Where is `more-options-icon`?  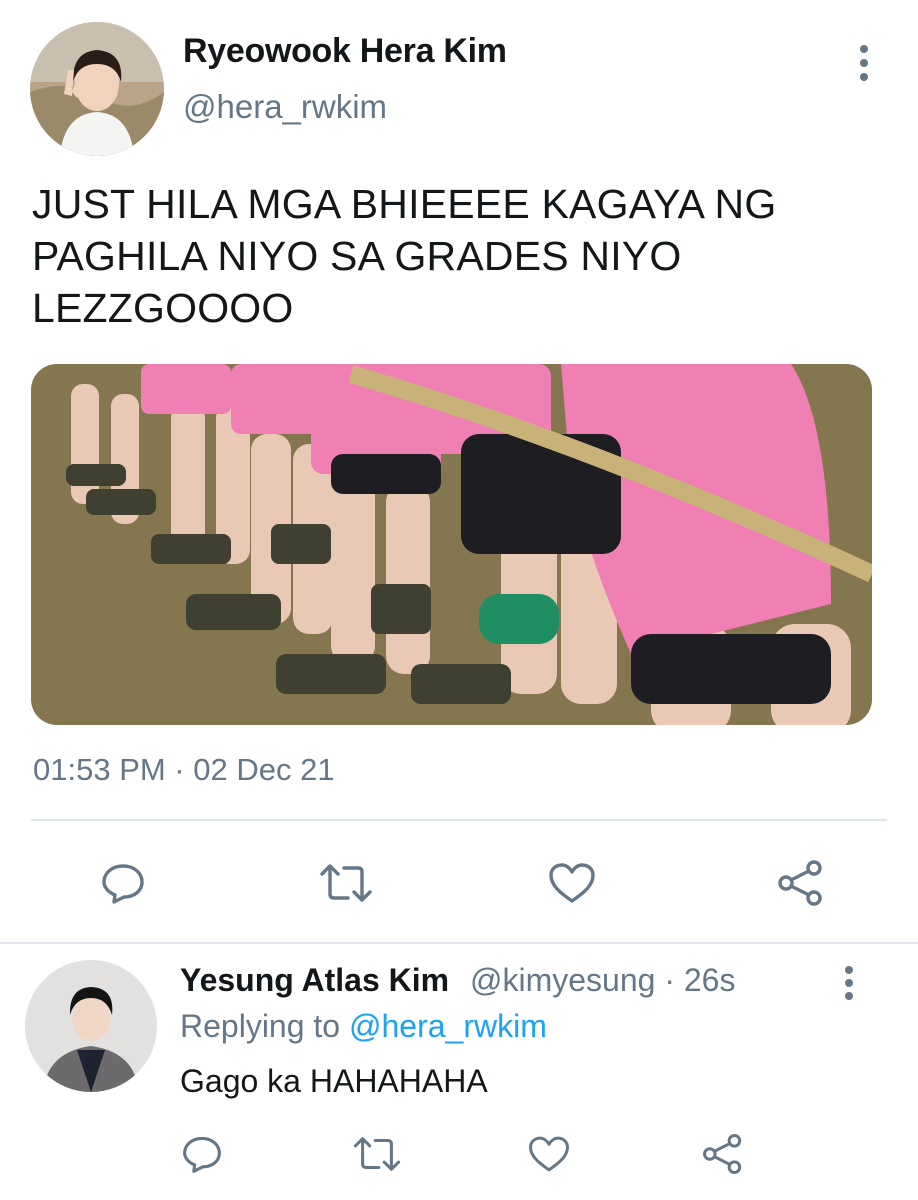
more-options-icon is located at coordinates (864, 63).